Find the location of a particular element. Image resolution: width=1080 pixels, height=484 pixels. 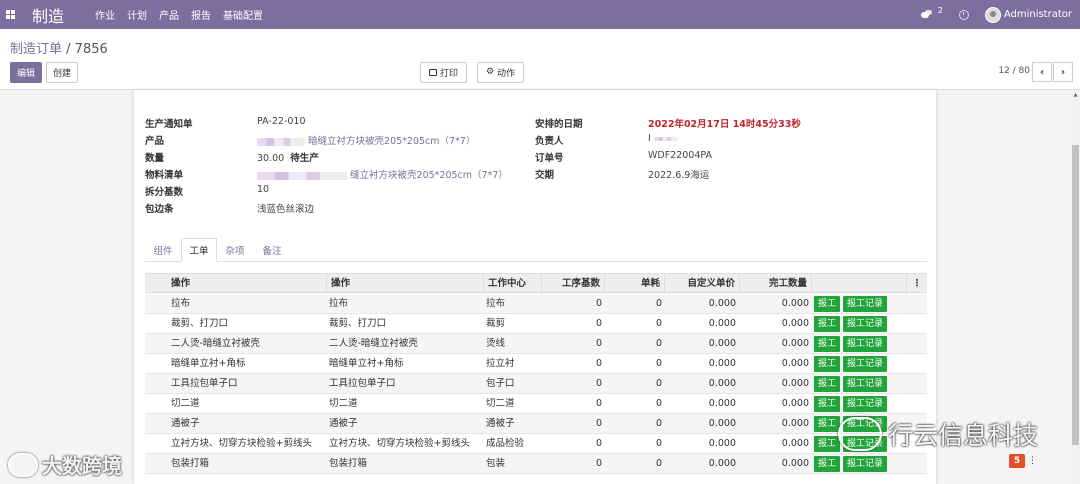

breadcrumb-current: 7856 is located at coordinates (91, 49).